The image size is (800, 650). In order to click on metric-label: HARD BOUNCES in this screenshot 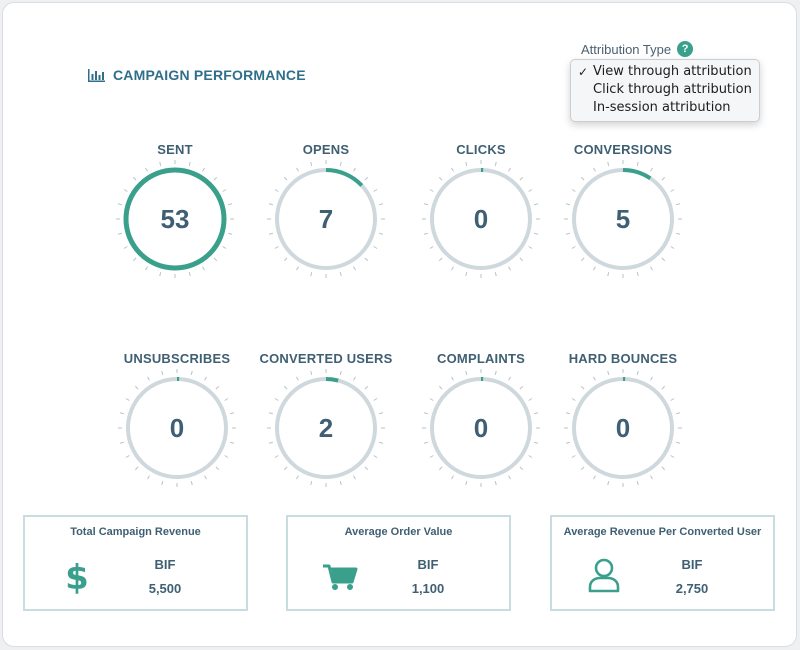, I will do `click(623, 358)`.